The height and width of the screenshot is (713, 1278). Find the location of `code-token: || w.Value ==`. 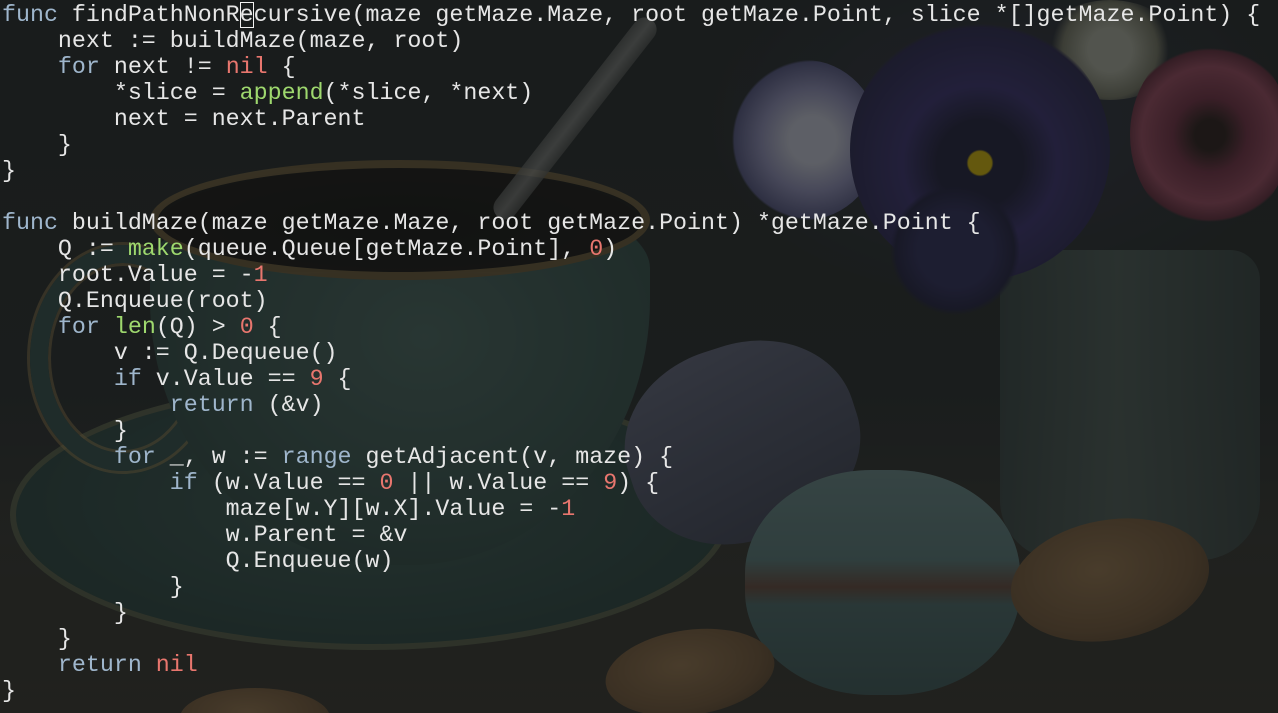

code-token: || w.Value == is located at coordinates (498, 483).